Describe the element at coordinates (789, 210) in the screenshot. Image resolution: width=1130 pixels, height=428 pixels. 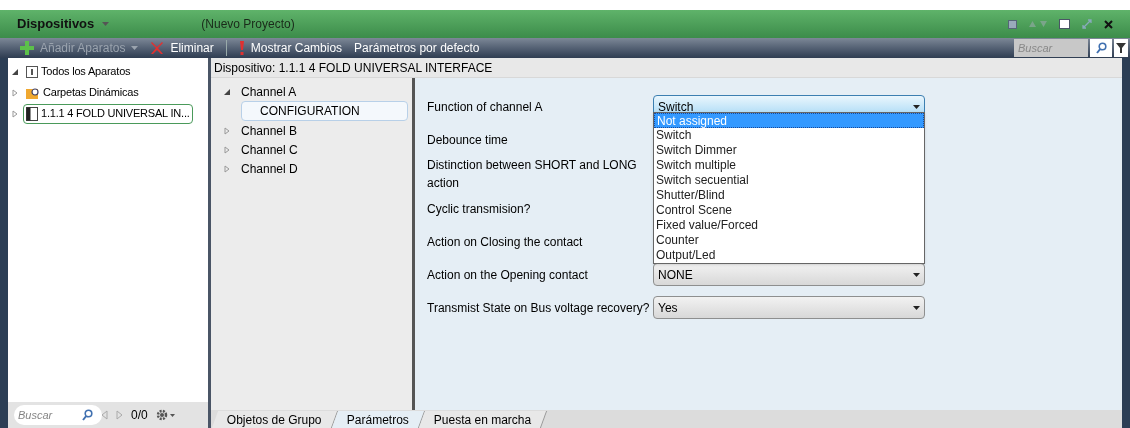
I see `dropdown-option: Control Scene` at that location.